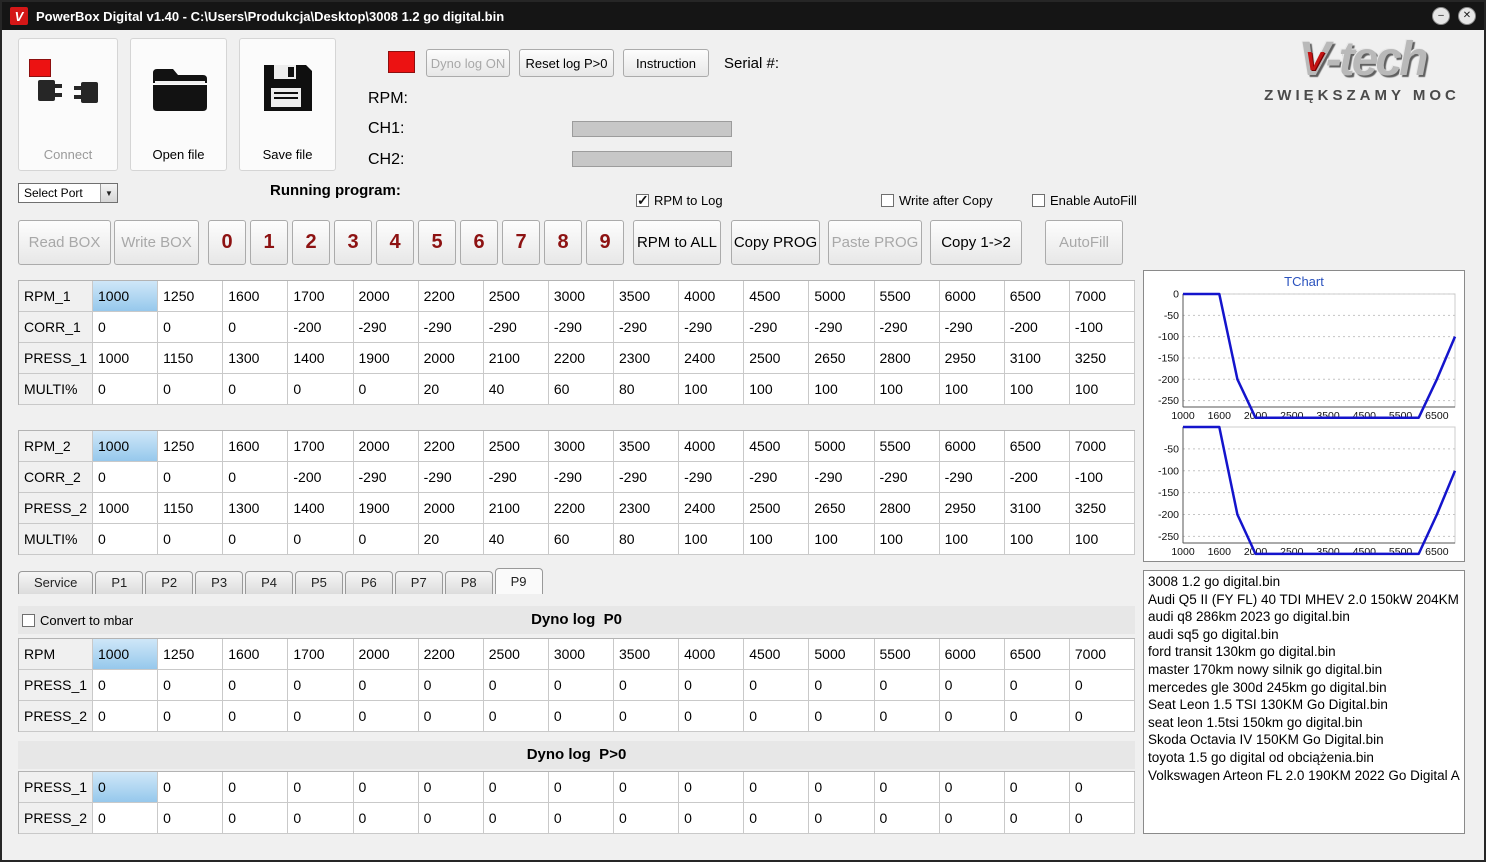 This screenshot has height=862, width=1486. Describe the element at coordinates (191, 508) in the screenshot. I see `grid-cell: 1150` at that location.